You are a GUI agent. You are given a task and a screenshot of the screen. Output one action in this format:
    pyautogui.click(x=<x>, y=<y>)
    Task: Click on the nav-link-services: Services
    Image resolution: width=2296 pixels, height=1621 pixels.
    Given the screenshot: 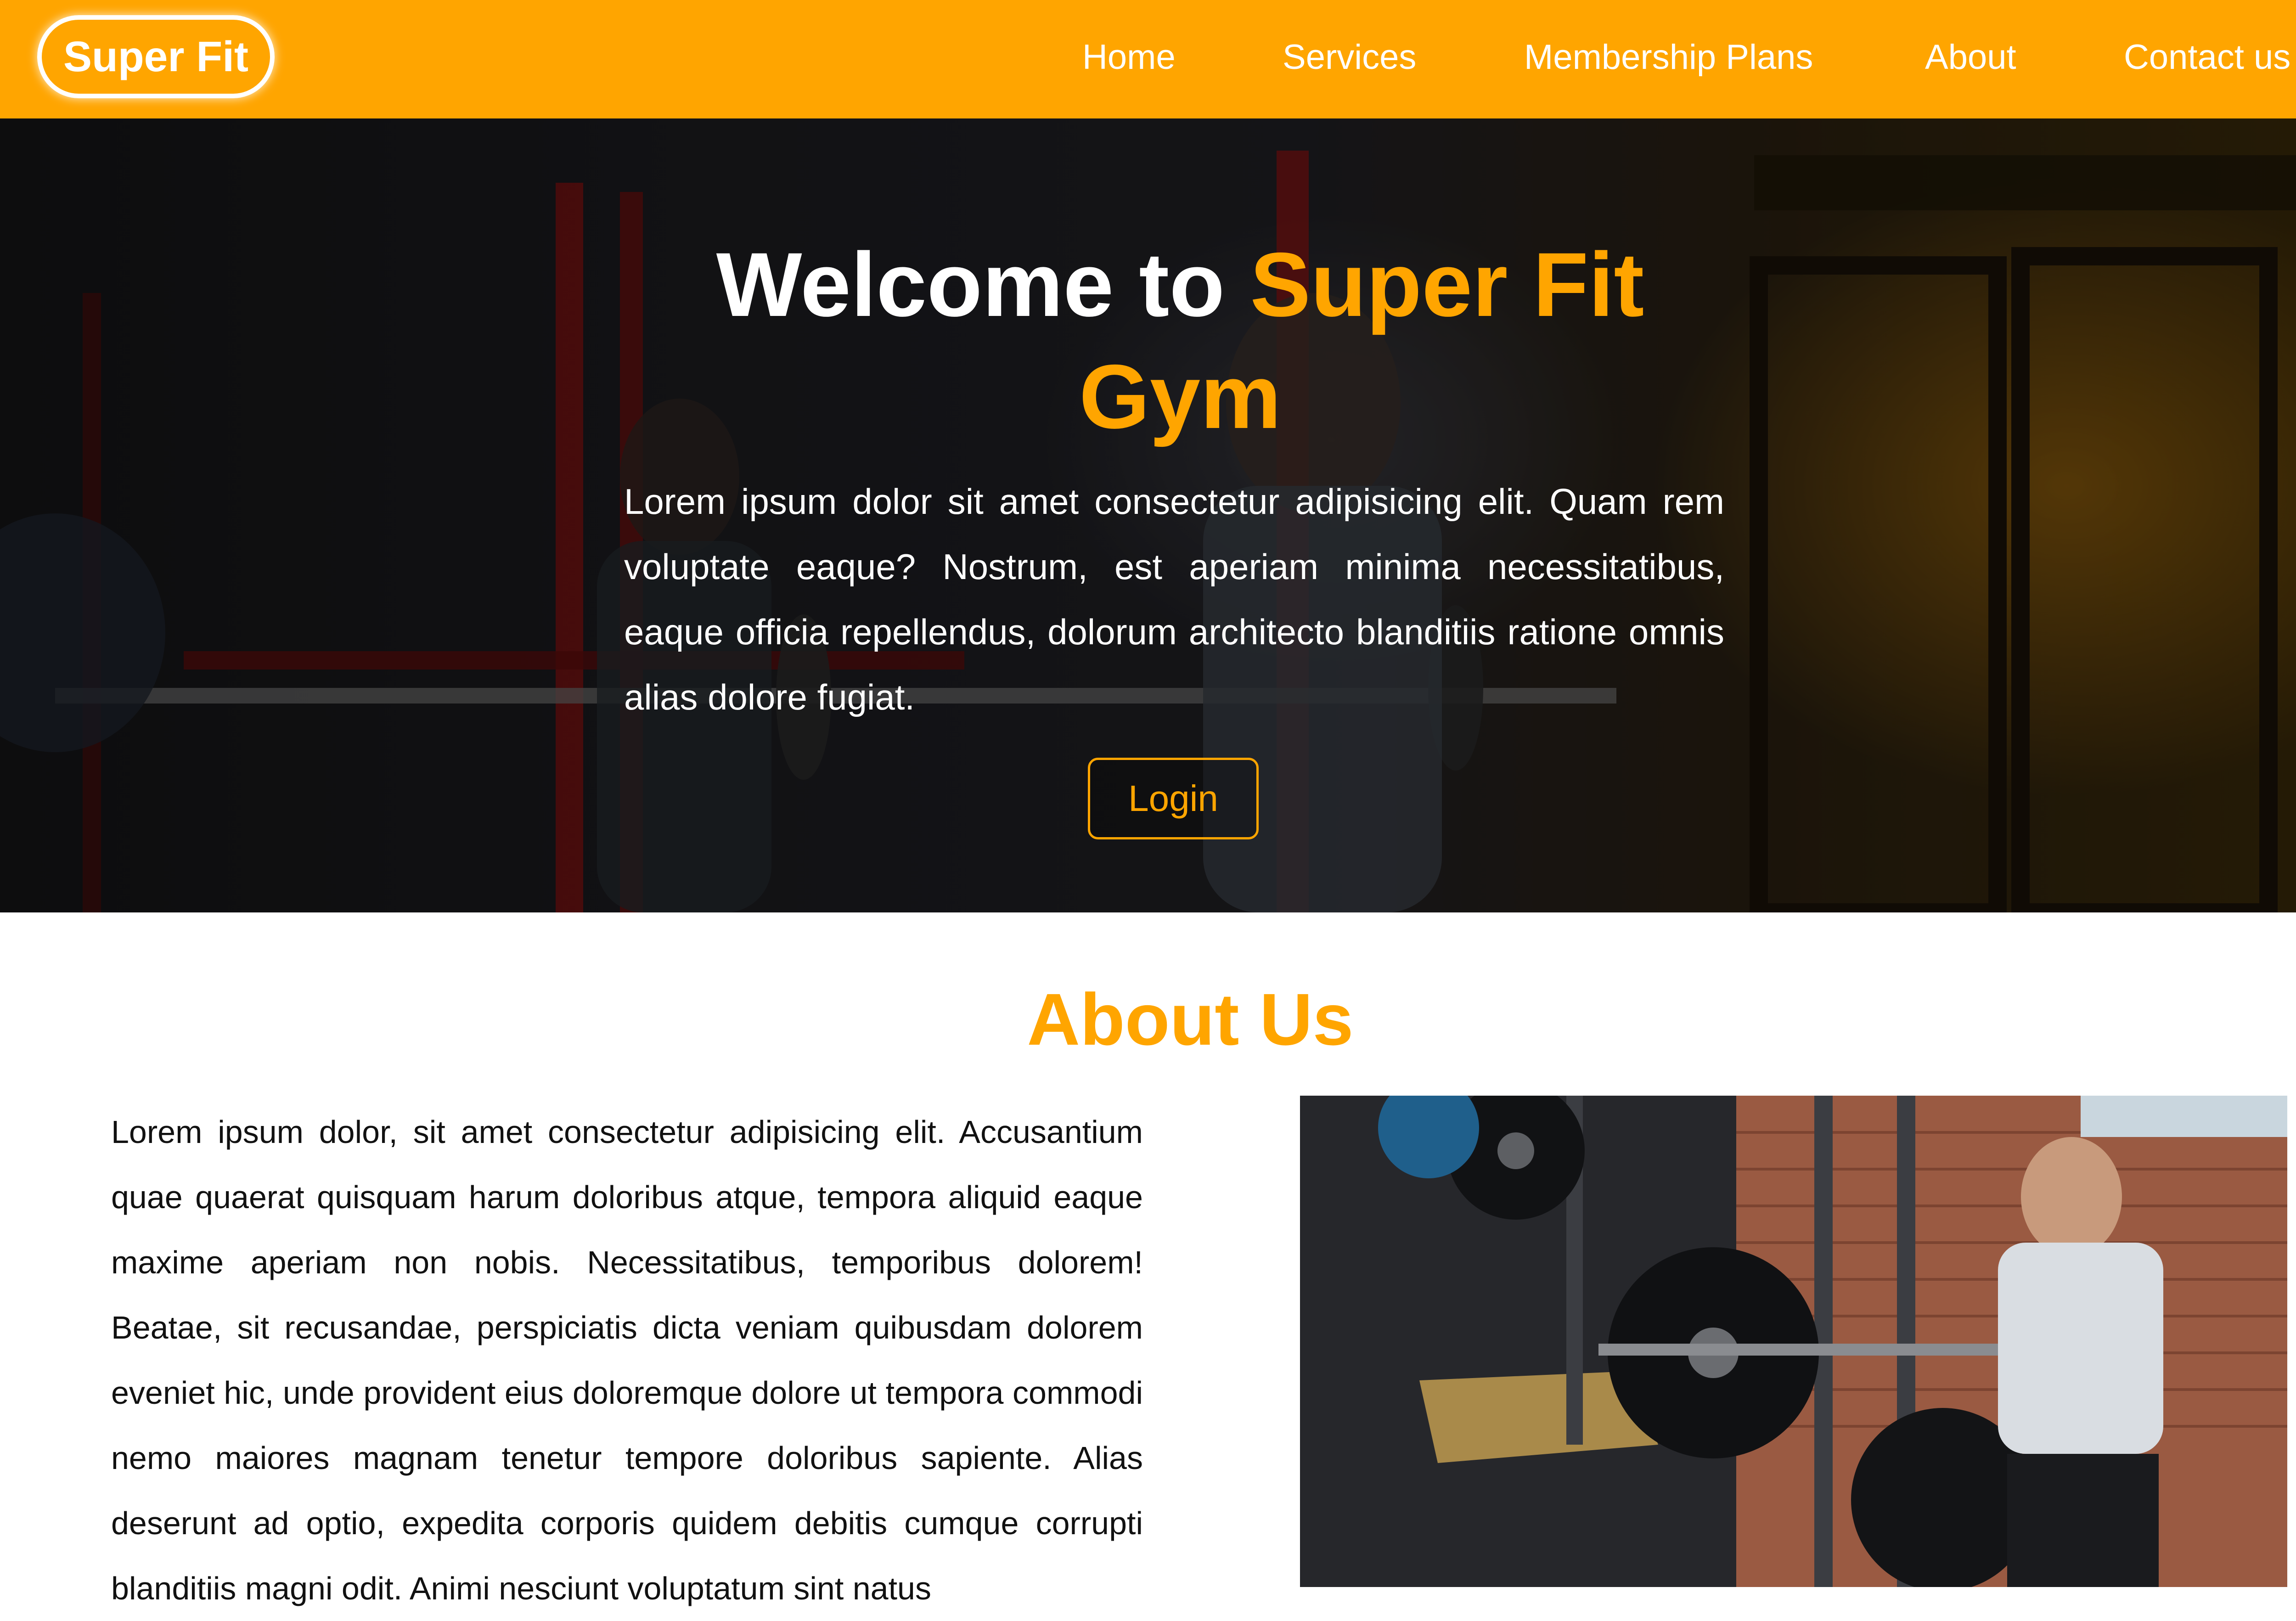 What is the action you would take?
    pyautogui.click(x=1349, y=57)
    